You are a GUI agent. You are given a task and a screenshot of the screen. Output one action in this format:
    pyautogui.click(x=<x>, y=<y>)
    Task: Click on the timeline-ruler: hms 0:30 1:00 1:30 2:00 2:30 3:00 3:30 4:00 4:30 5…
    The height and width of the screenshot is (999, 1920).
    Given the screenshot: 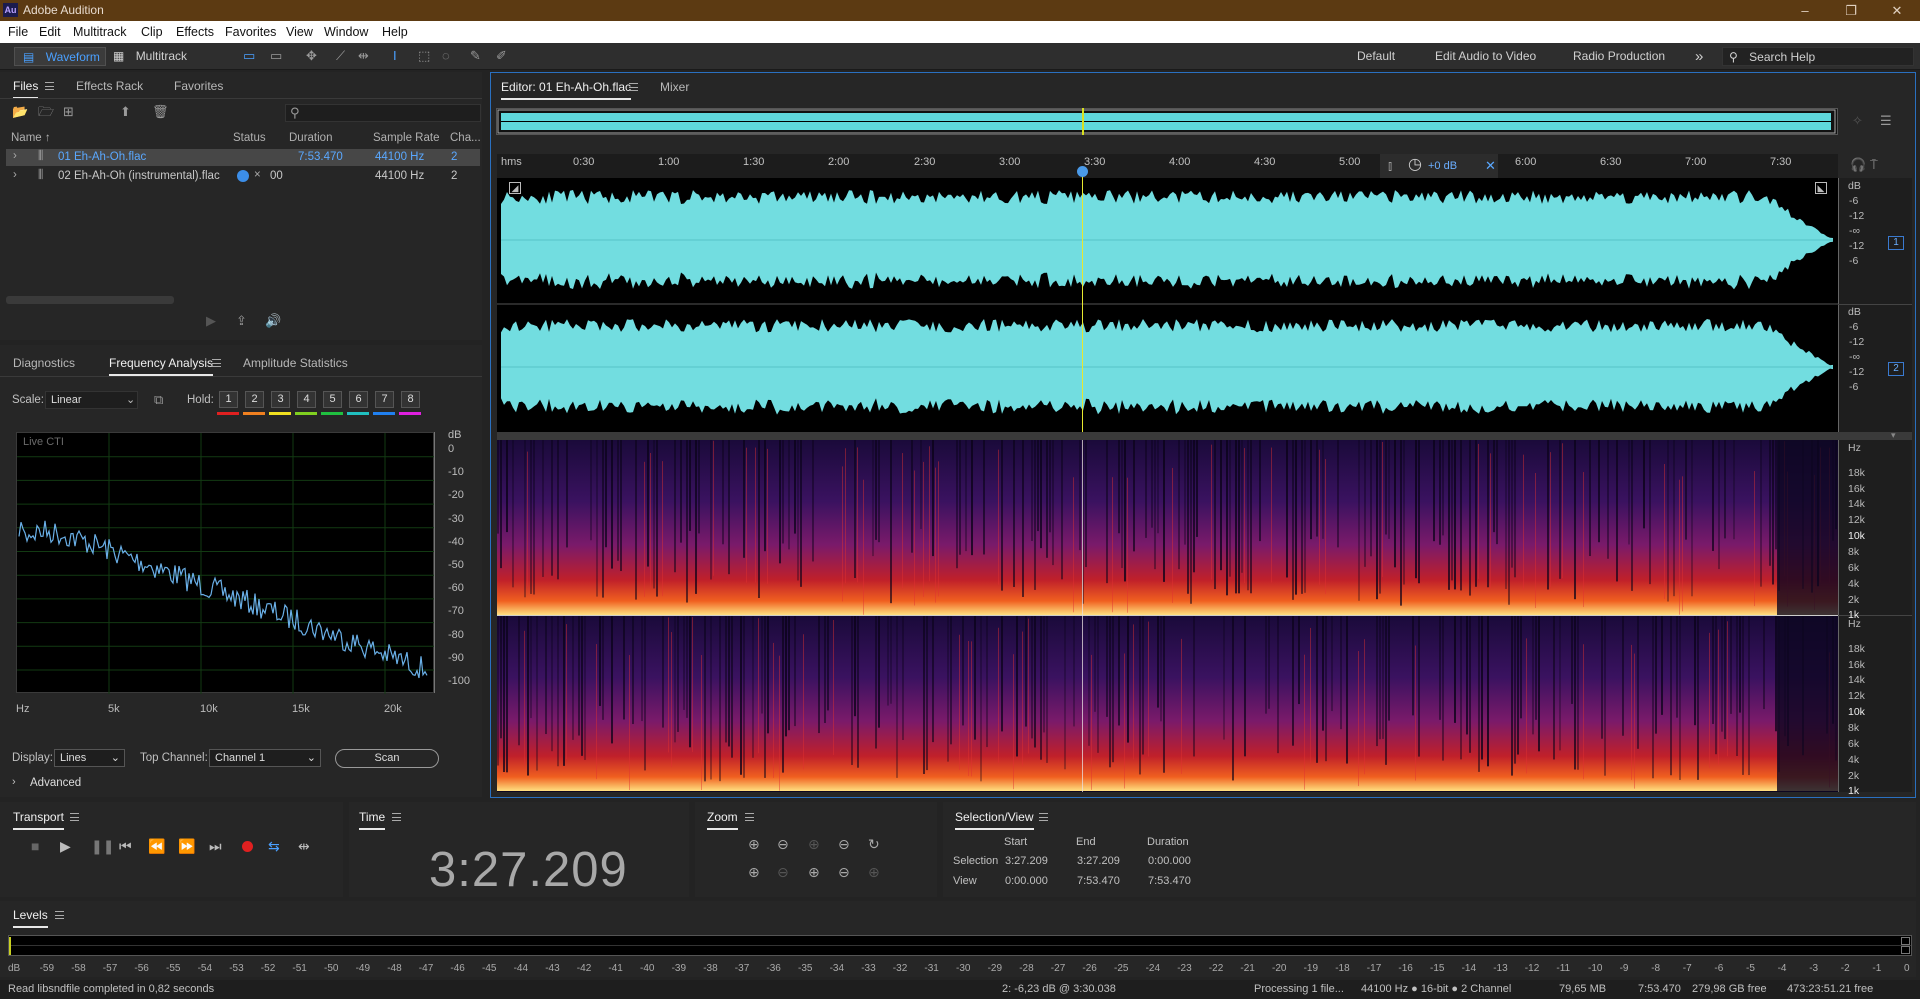 What is the action you would take?
    pyautogui.click(x=1167, y=166)
    